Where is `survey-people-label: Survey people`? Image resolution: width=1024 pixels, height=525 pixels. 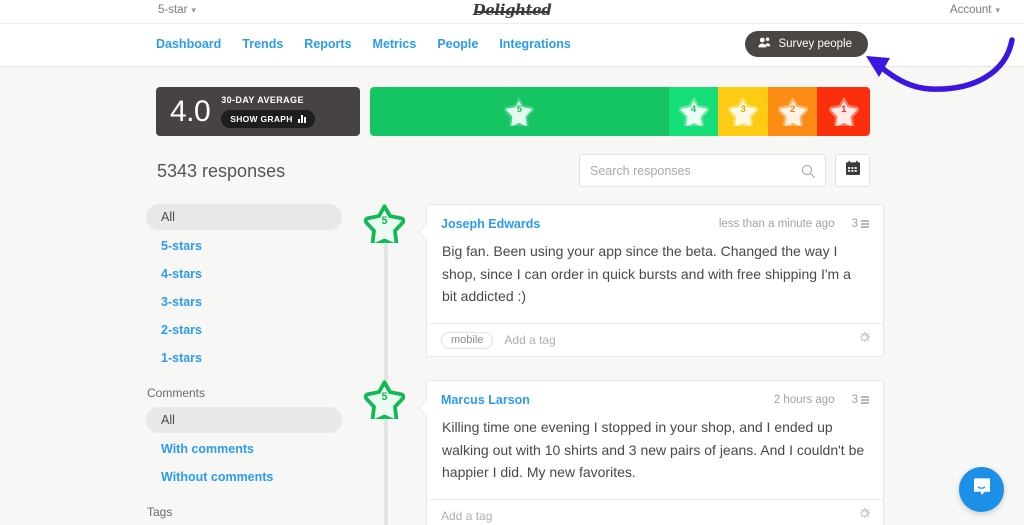
survey-people-label: Survey people is located at coordinates (815, 44).